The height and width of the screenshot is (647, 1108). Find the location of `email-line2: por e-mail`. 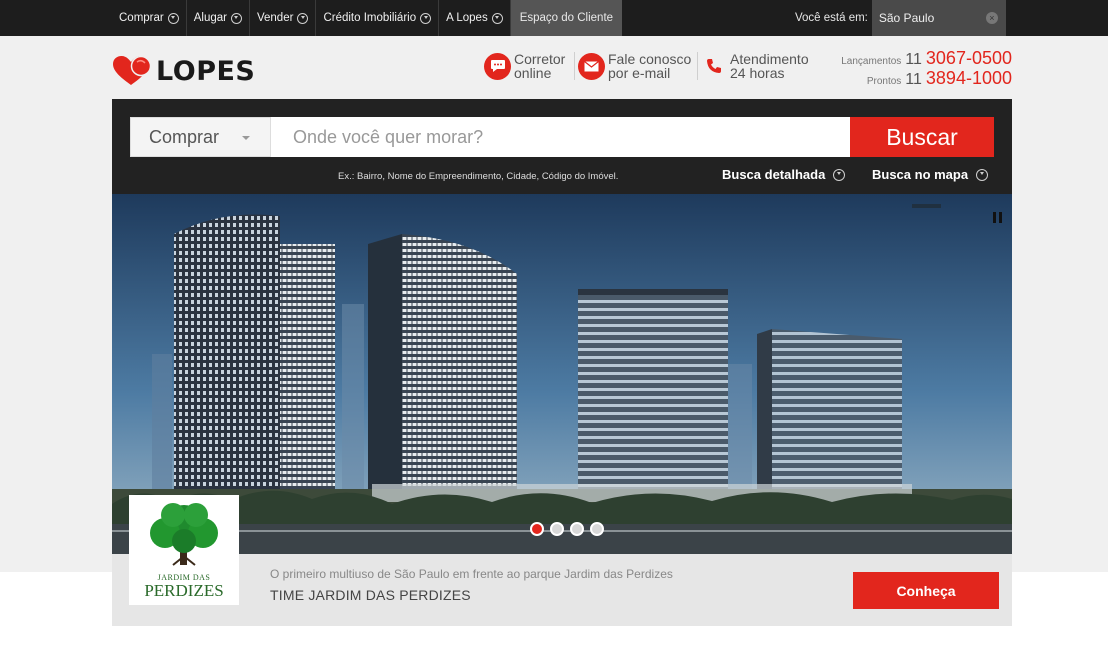

email-line2: por e-mail is located at coordinates (639, 73).